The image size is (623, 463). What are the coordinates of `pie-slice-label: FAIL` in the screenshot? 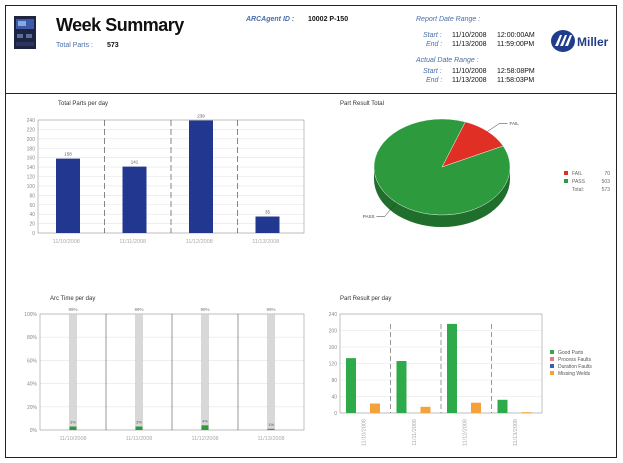 It's located at (515, 123).